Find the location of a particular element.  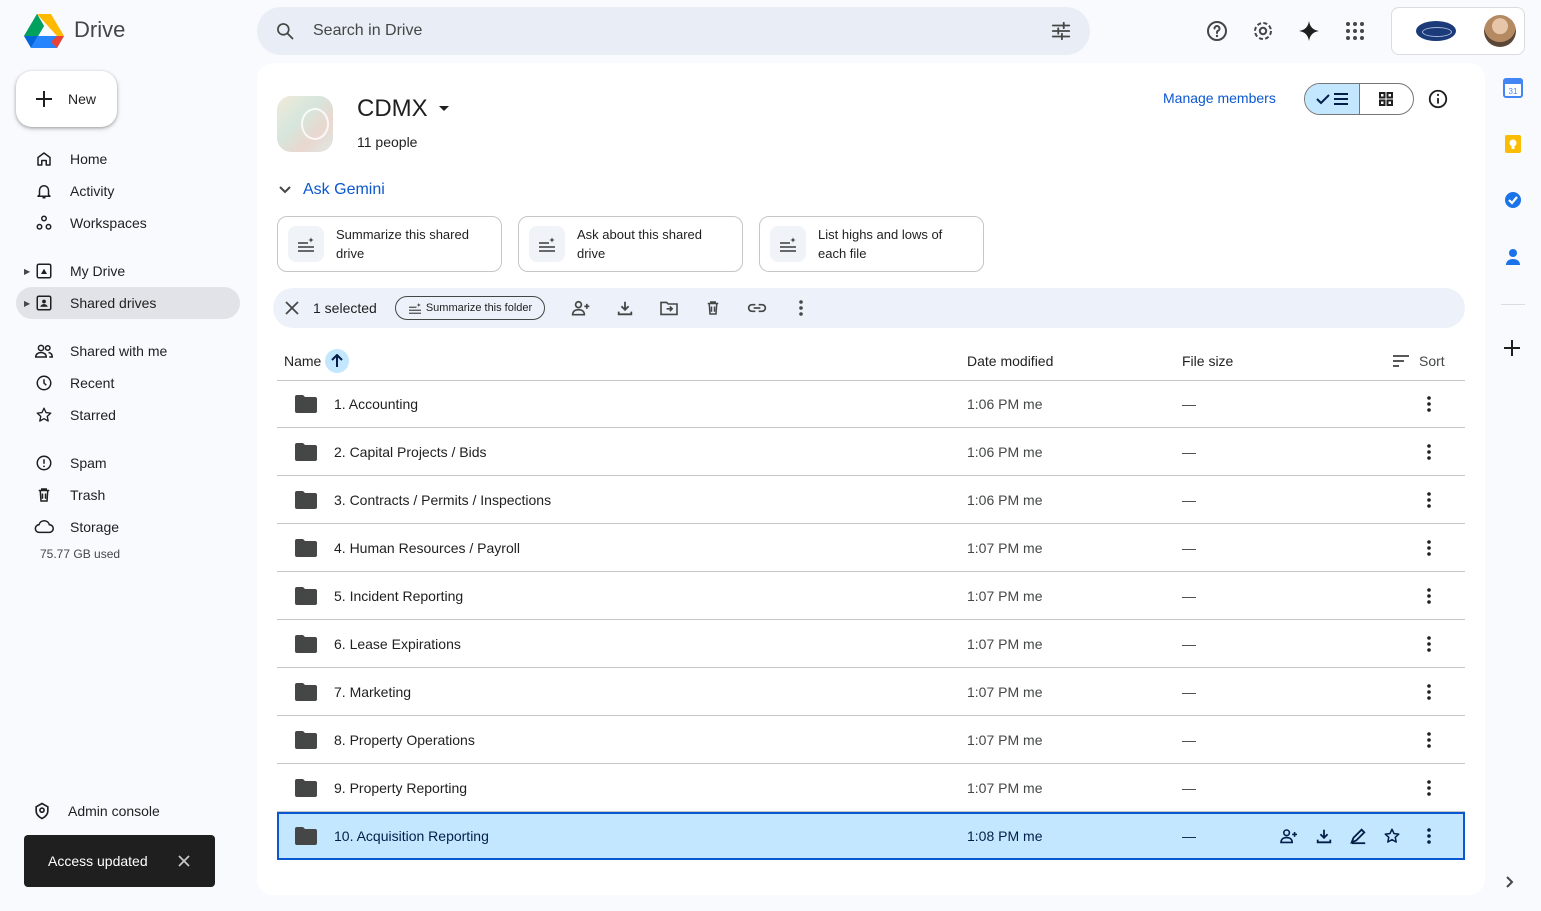

sidebar-nav-primary: Home Activity Workspaces is located at coordinates (128, 191).